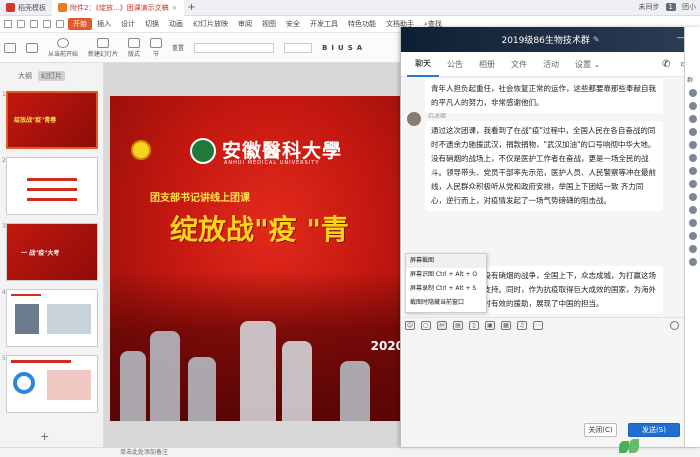  I want to click on message-input, so click(550, 373).